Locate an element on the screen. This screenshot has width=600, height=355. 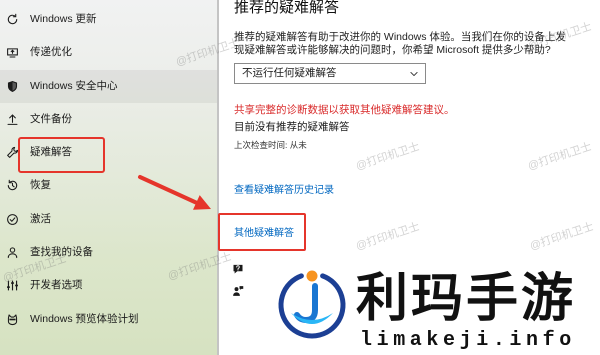
sidebar-item-label: 恢复 is located at coordinates (40, 185).